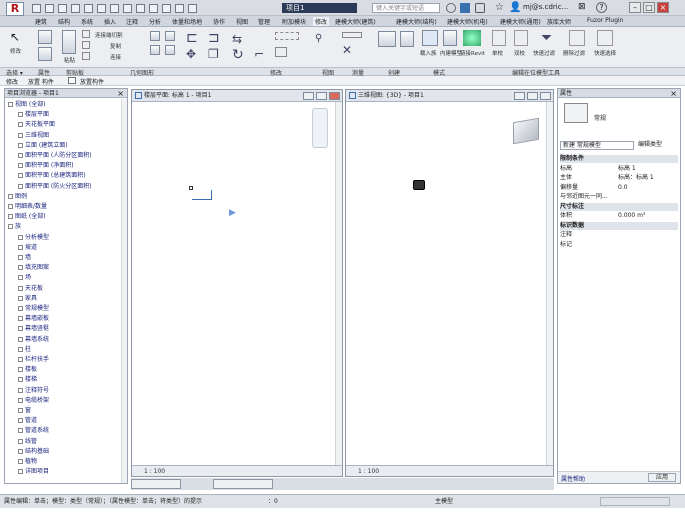 This screenshot has height=515, width=685. I want to click on 3d-model-object, so click(419, 185).